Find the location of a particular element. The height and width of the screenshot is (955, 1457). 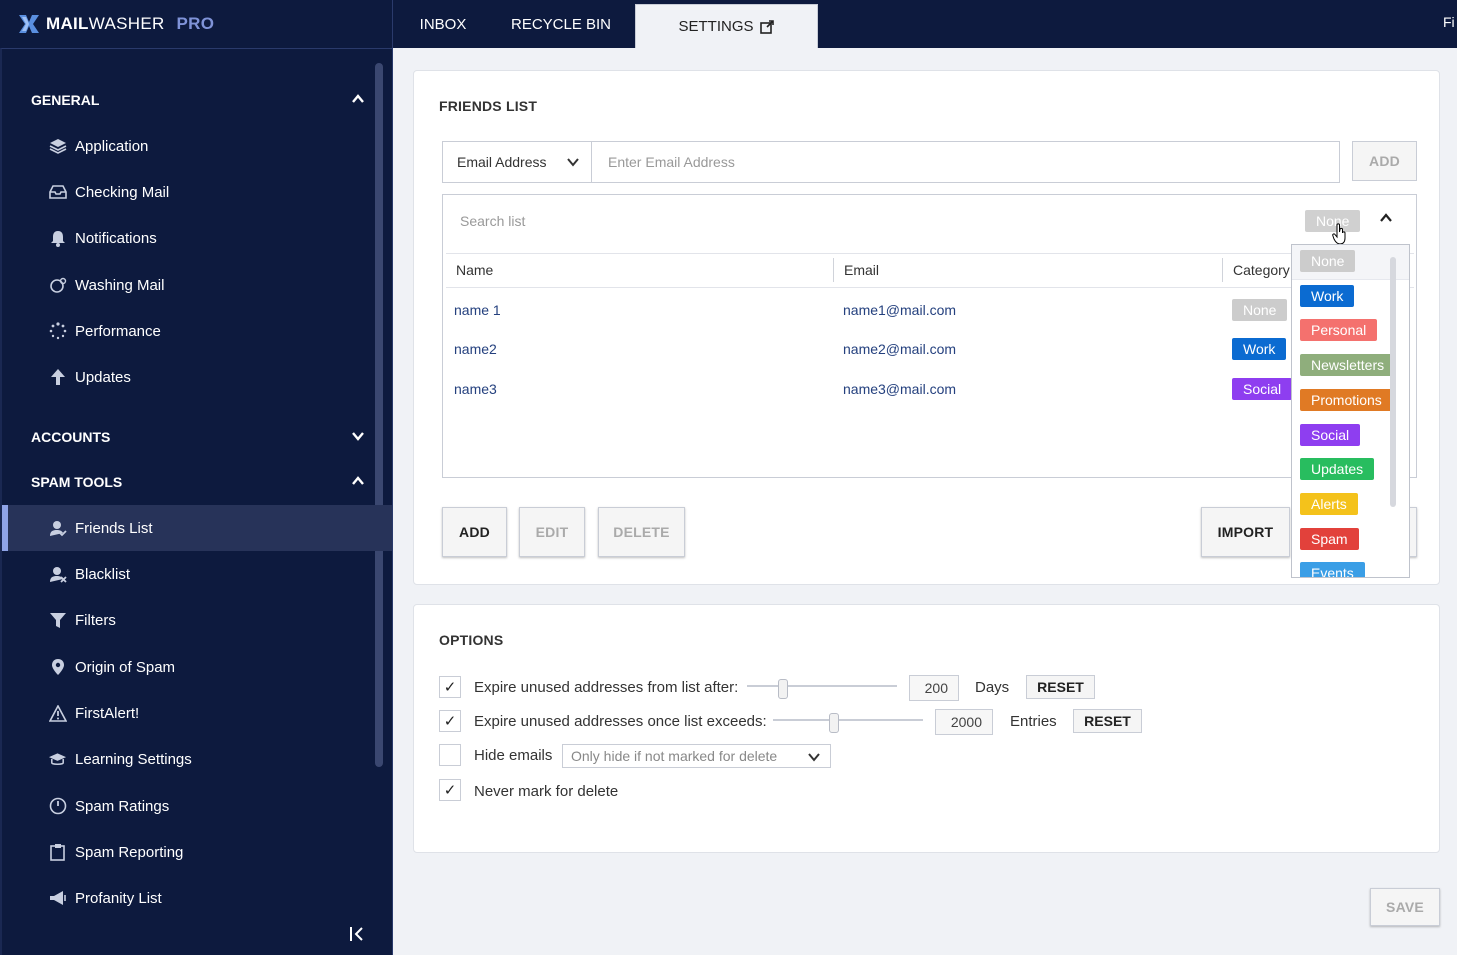

category-option-label: Promotions is located at coordinates (1346, 399).